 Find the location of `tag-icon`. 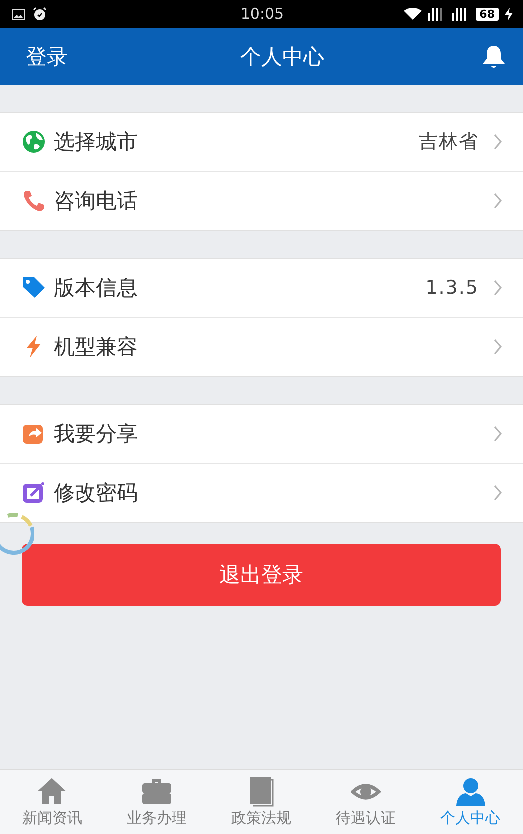

tag-icon is located at coordinates (34, 288).